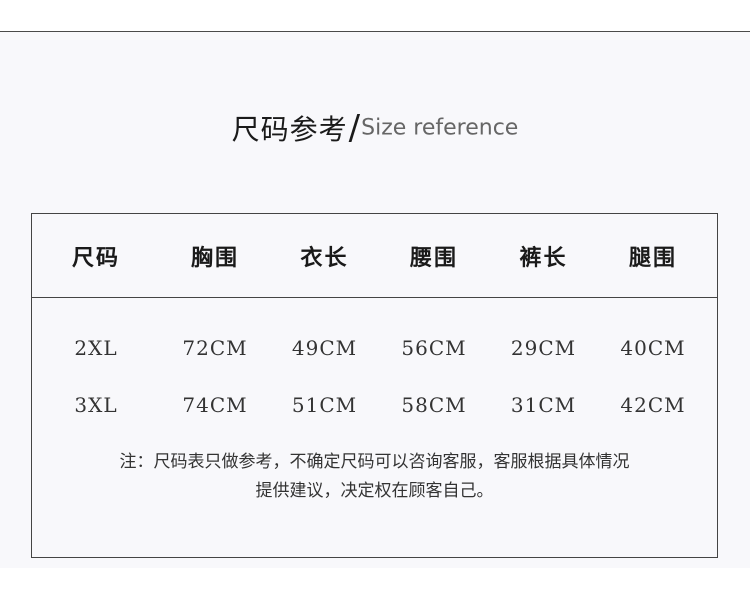 The height and width of the screenshot is (594, 750). What do you see at coordinates (215, 405) in the screenshot?
I see `cell-chest: 74CM` at bounding box center [215, 405].